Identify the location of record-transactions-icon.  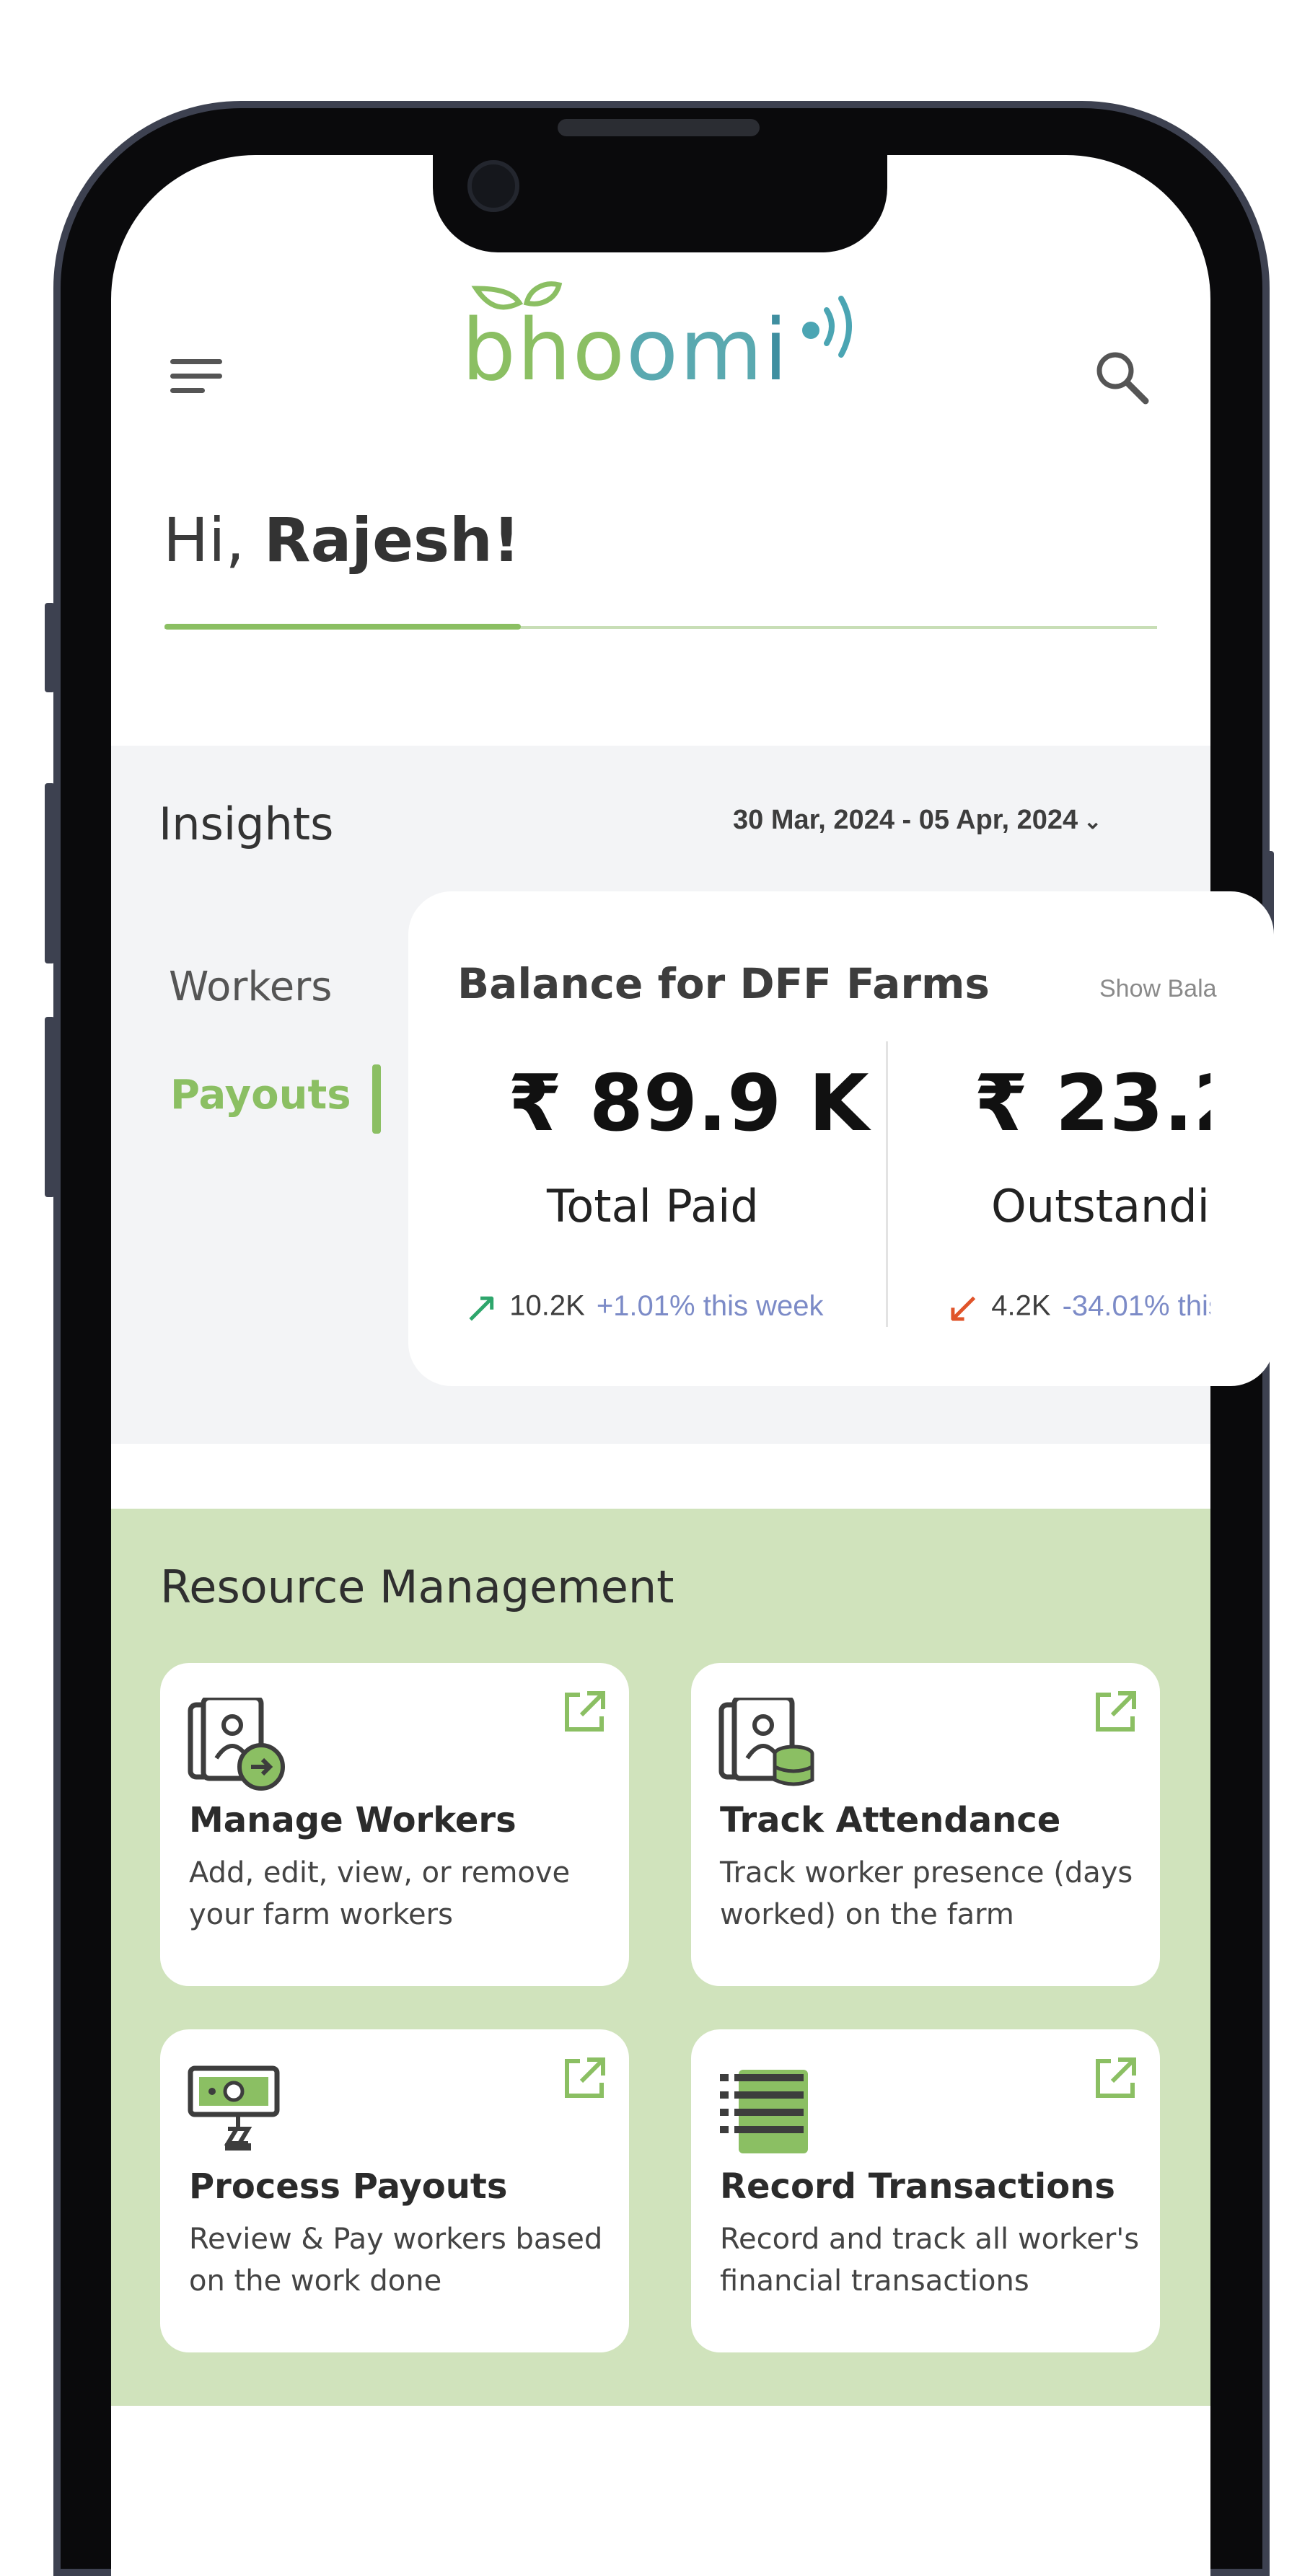
(768, 2111).